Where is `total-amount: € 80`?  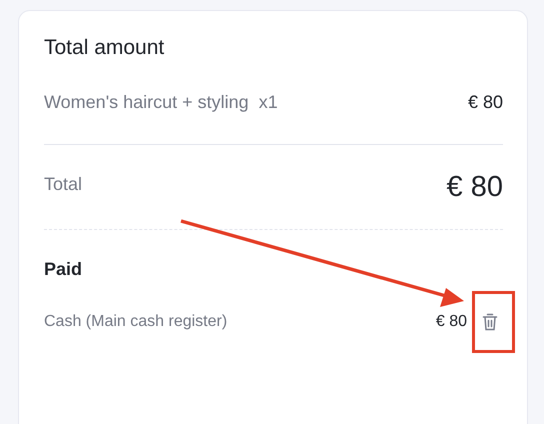
total-amount: € 80 is located at coordinates (474, 187).